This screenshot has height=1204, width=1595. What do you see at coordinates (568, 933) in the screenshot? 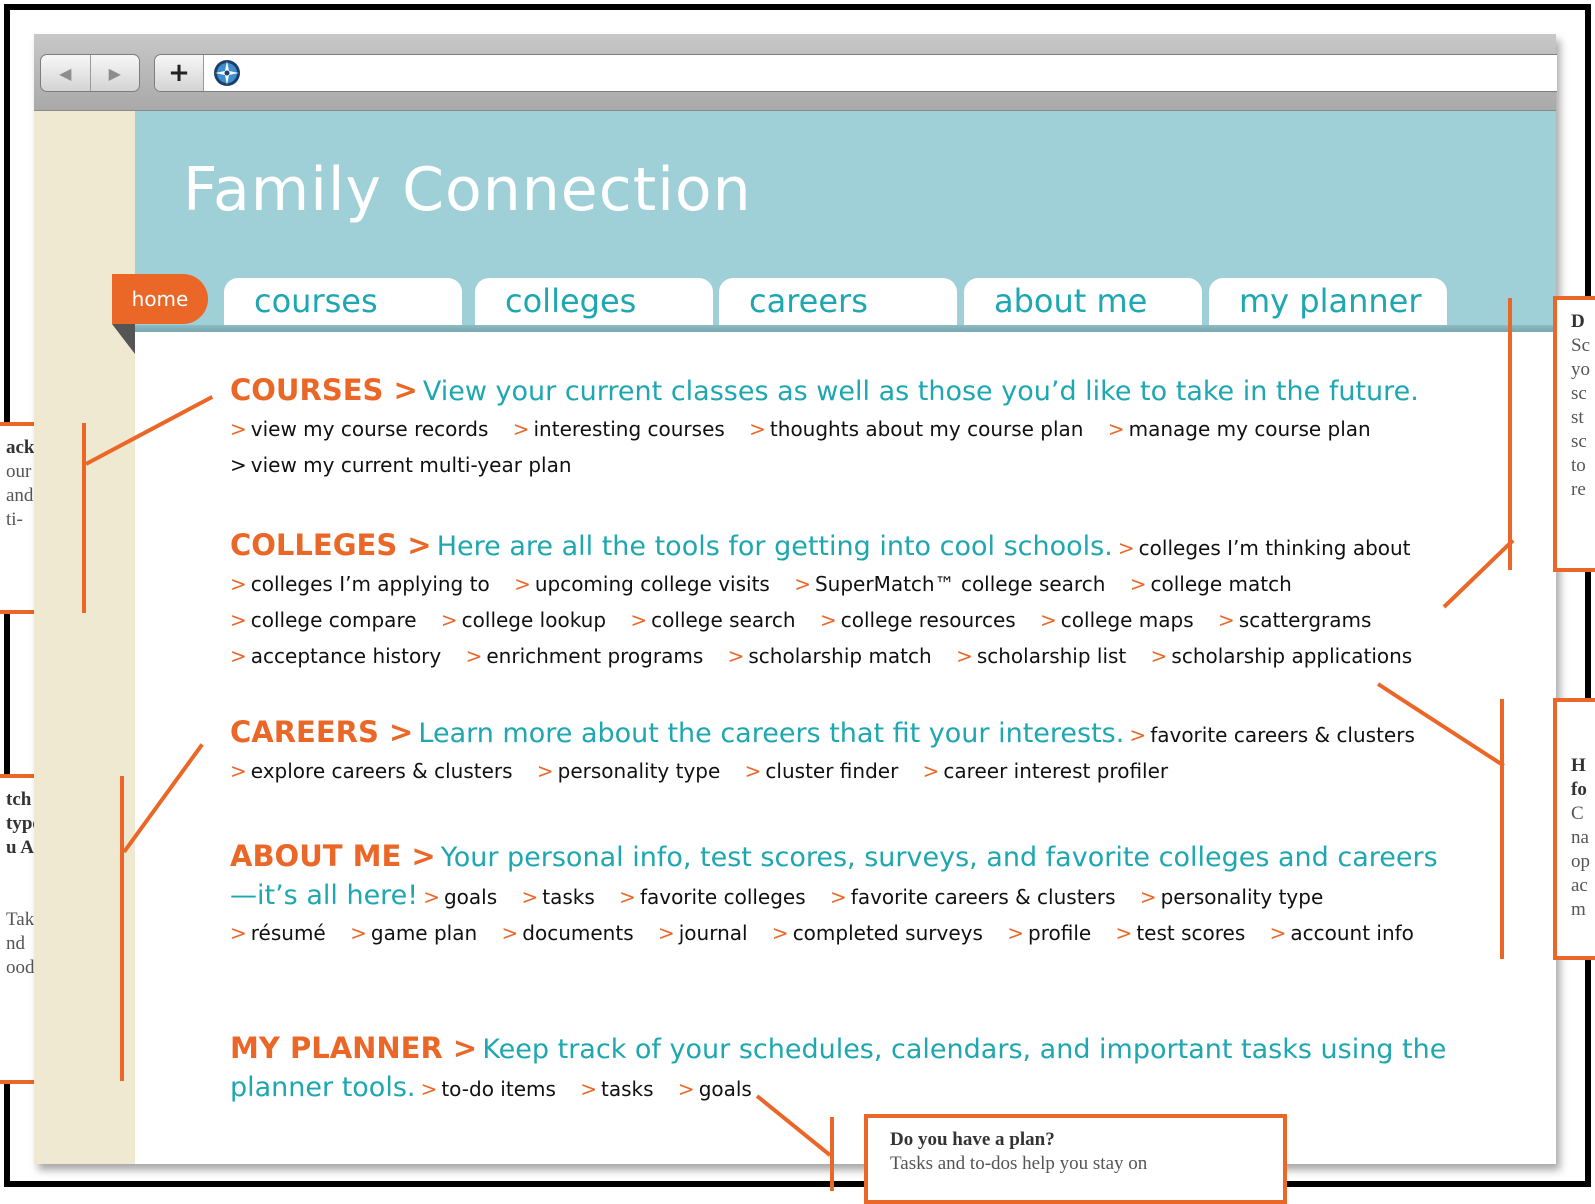
I see `link-documents: > documents` at bounding box center [568, 933].